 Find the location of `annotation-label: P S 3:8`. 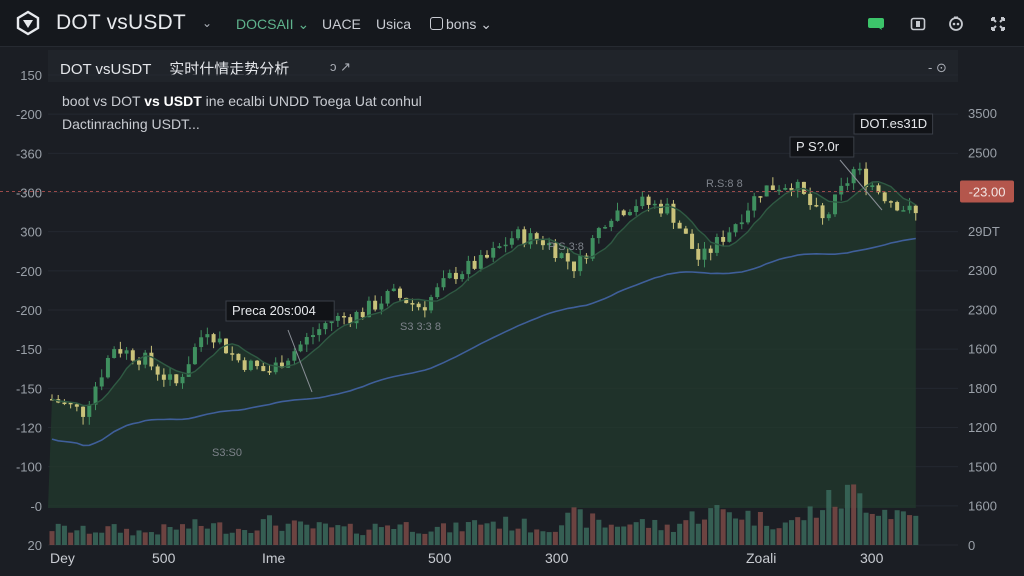

annotation-label: P S 3:8 is located at coordinates (566, 247).